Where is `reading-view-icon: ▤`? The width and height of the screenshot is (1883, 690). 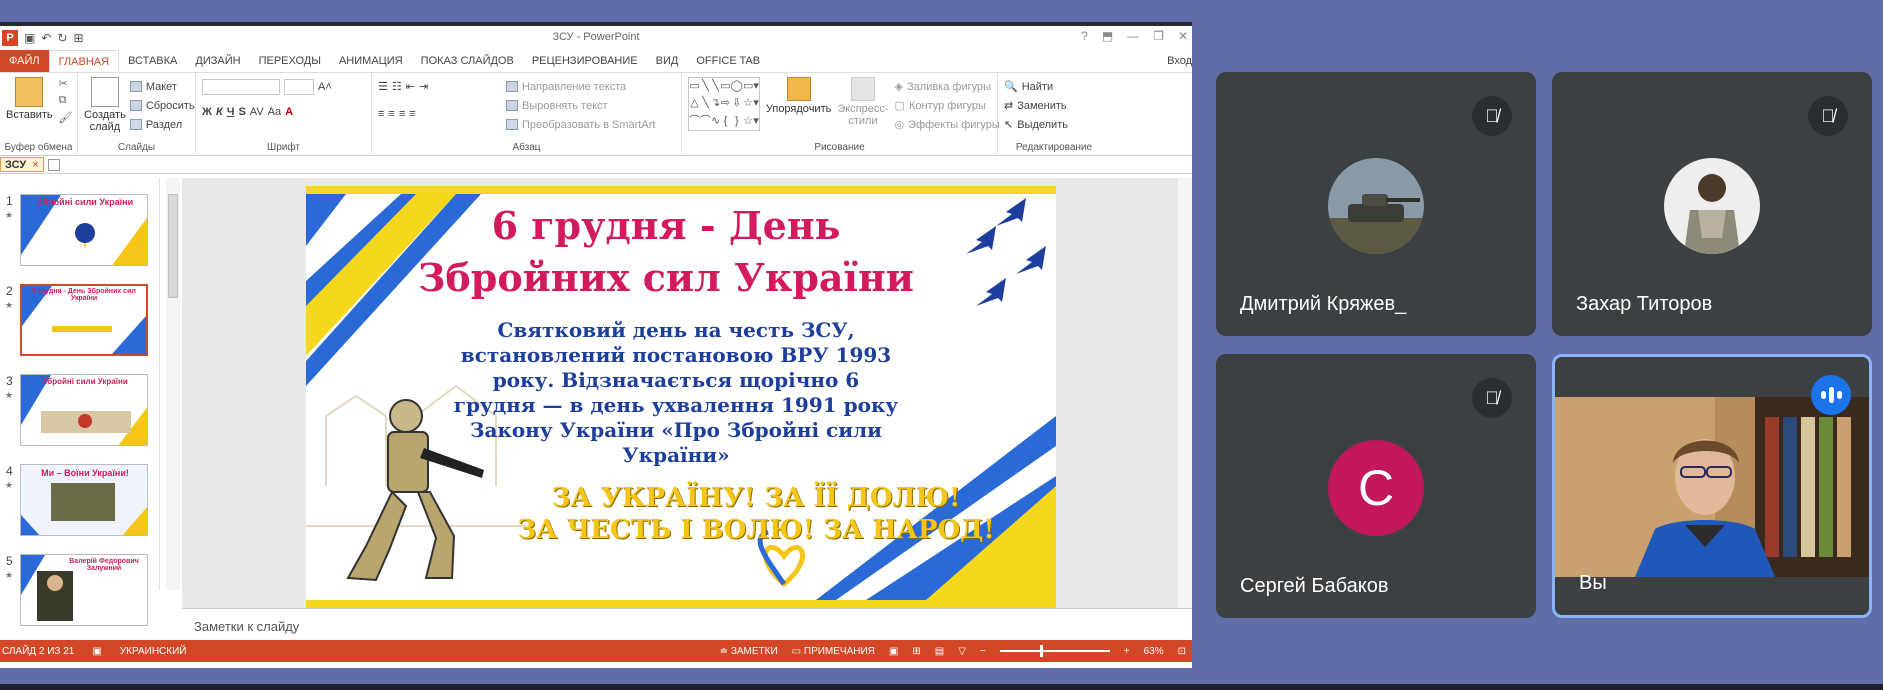
reading-view-icon: ▤ is located at coordinates (939, 651).